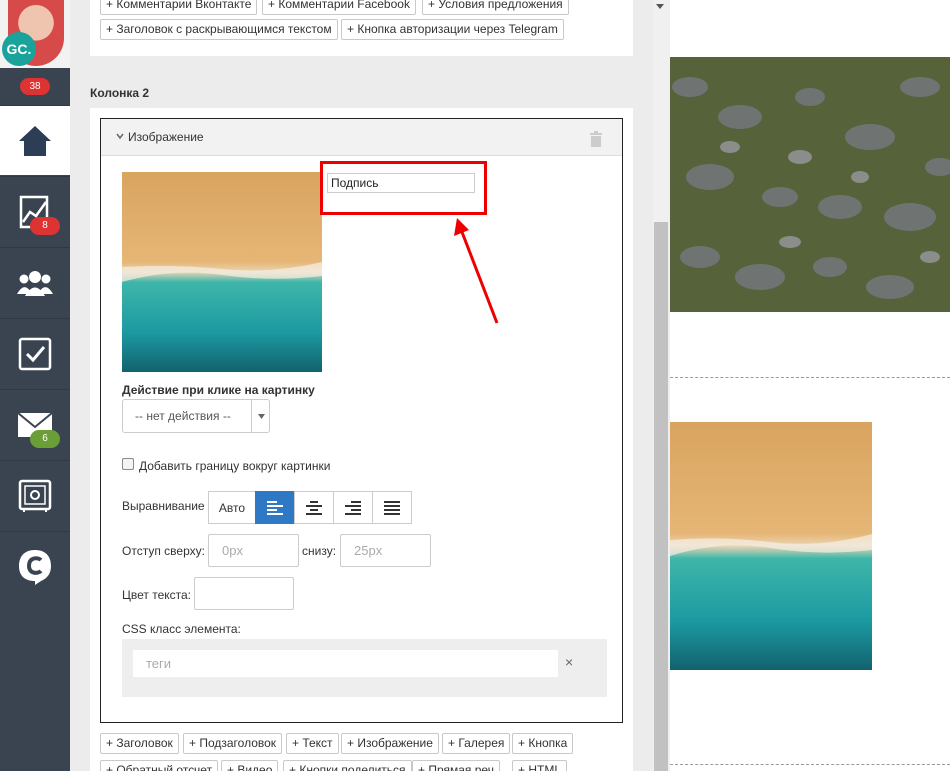 The height and width of the screenshot is (771, 950). I want to click on tasks-checkbox-icon, so click(35, 353).